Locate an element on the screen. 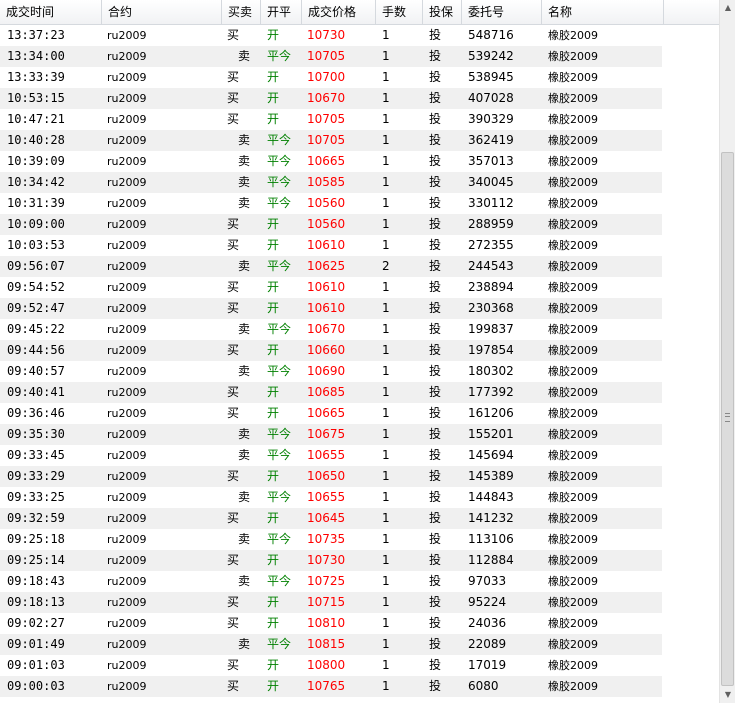 The height and width of the screenshot is (703, 735). cell-time: 13:34:00 is located at coordinates (36, 56).